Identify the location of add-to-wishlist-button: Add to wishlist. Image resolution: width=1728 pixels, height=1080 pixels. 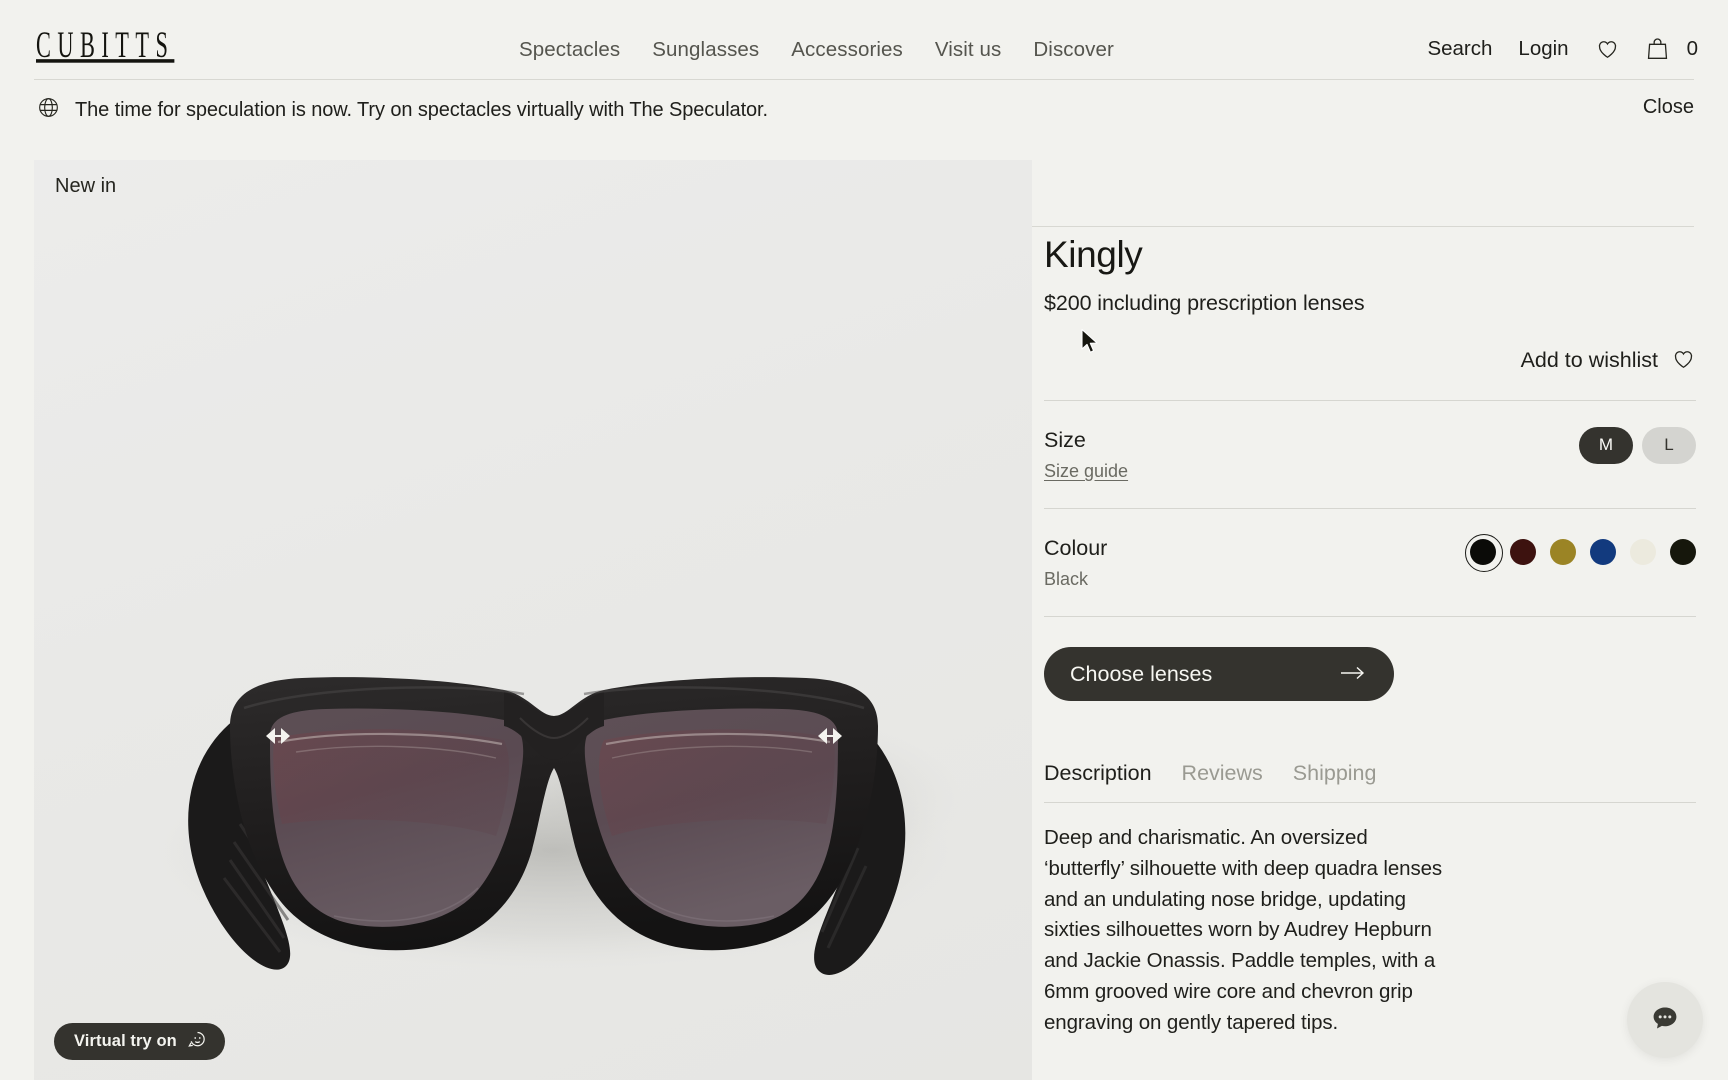
(1370, 373).